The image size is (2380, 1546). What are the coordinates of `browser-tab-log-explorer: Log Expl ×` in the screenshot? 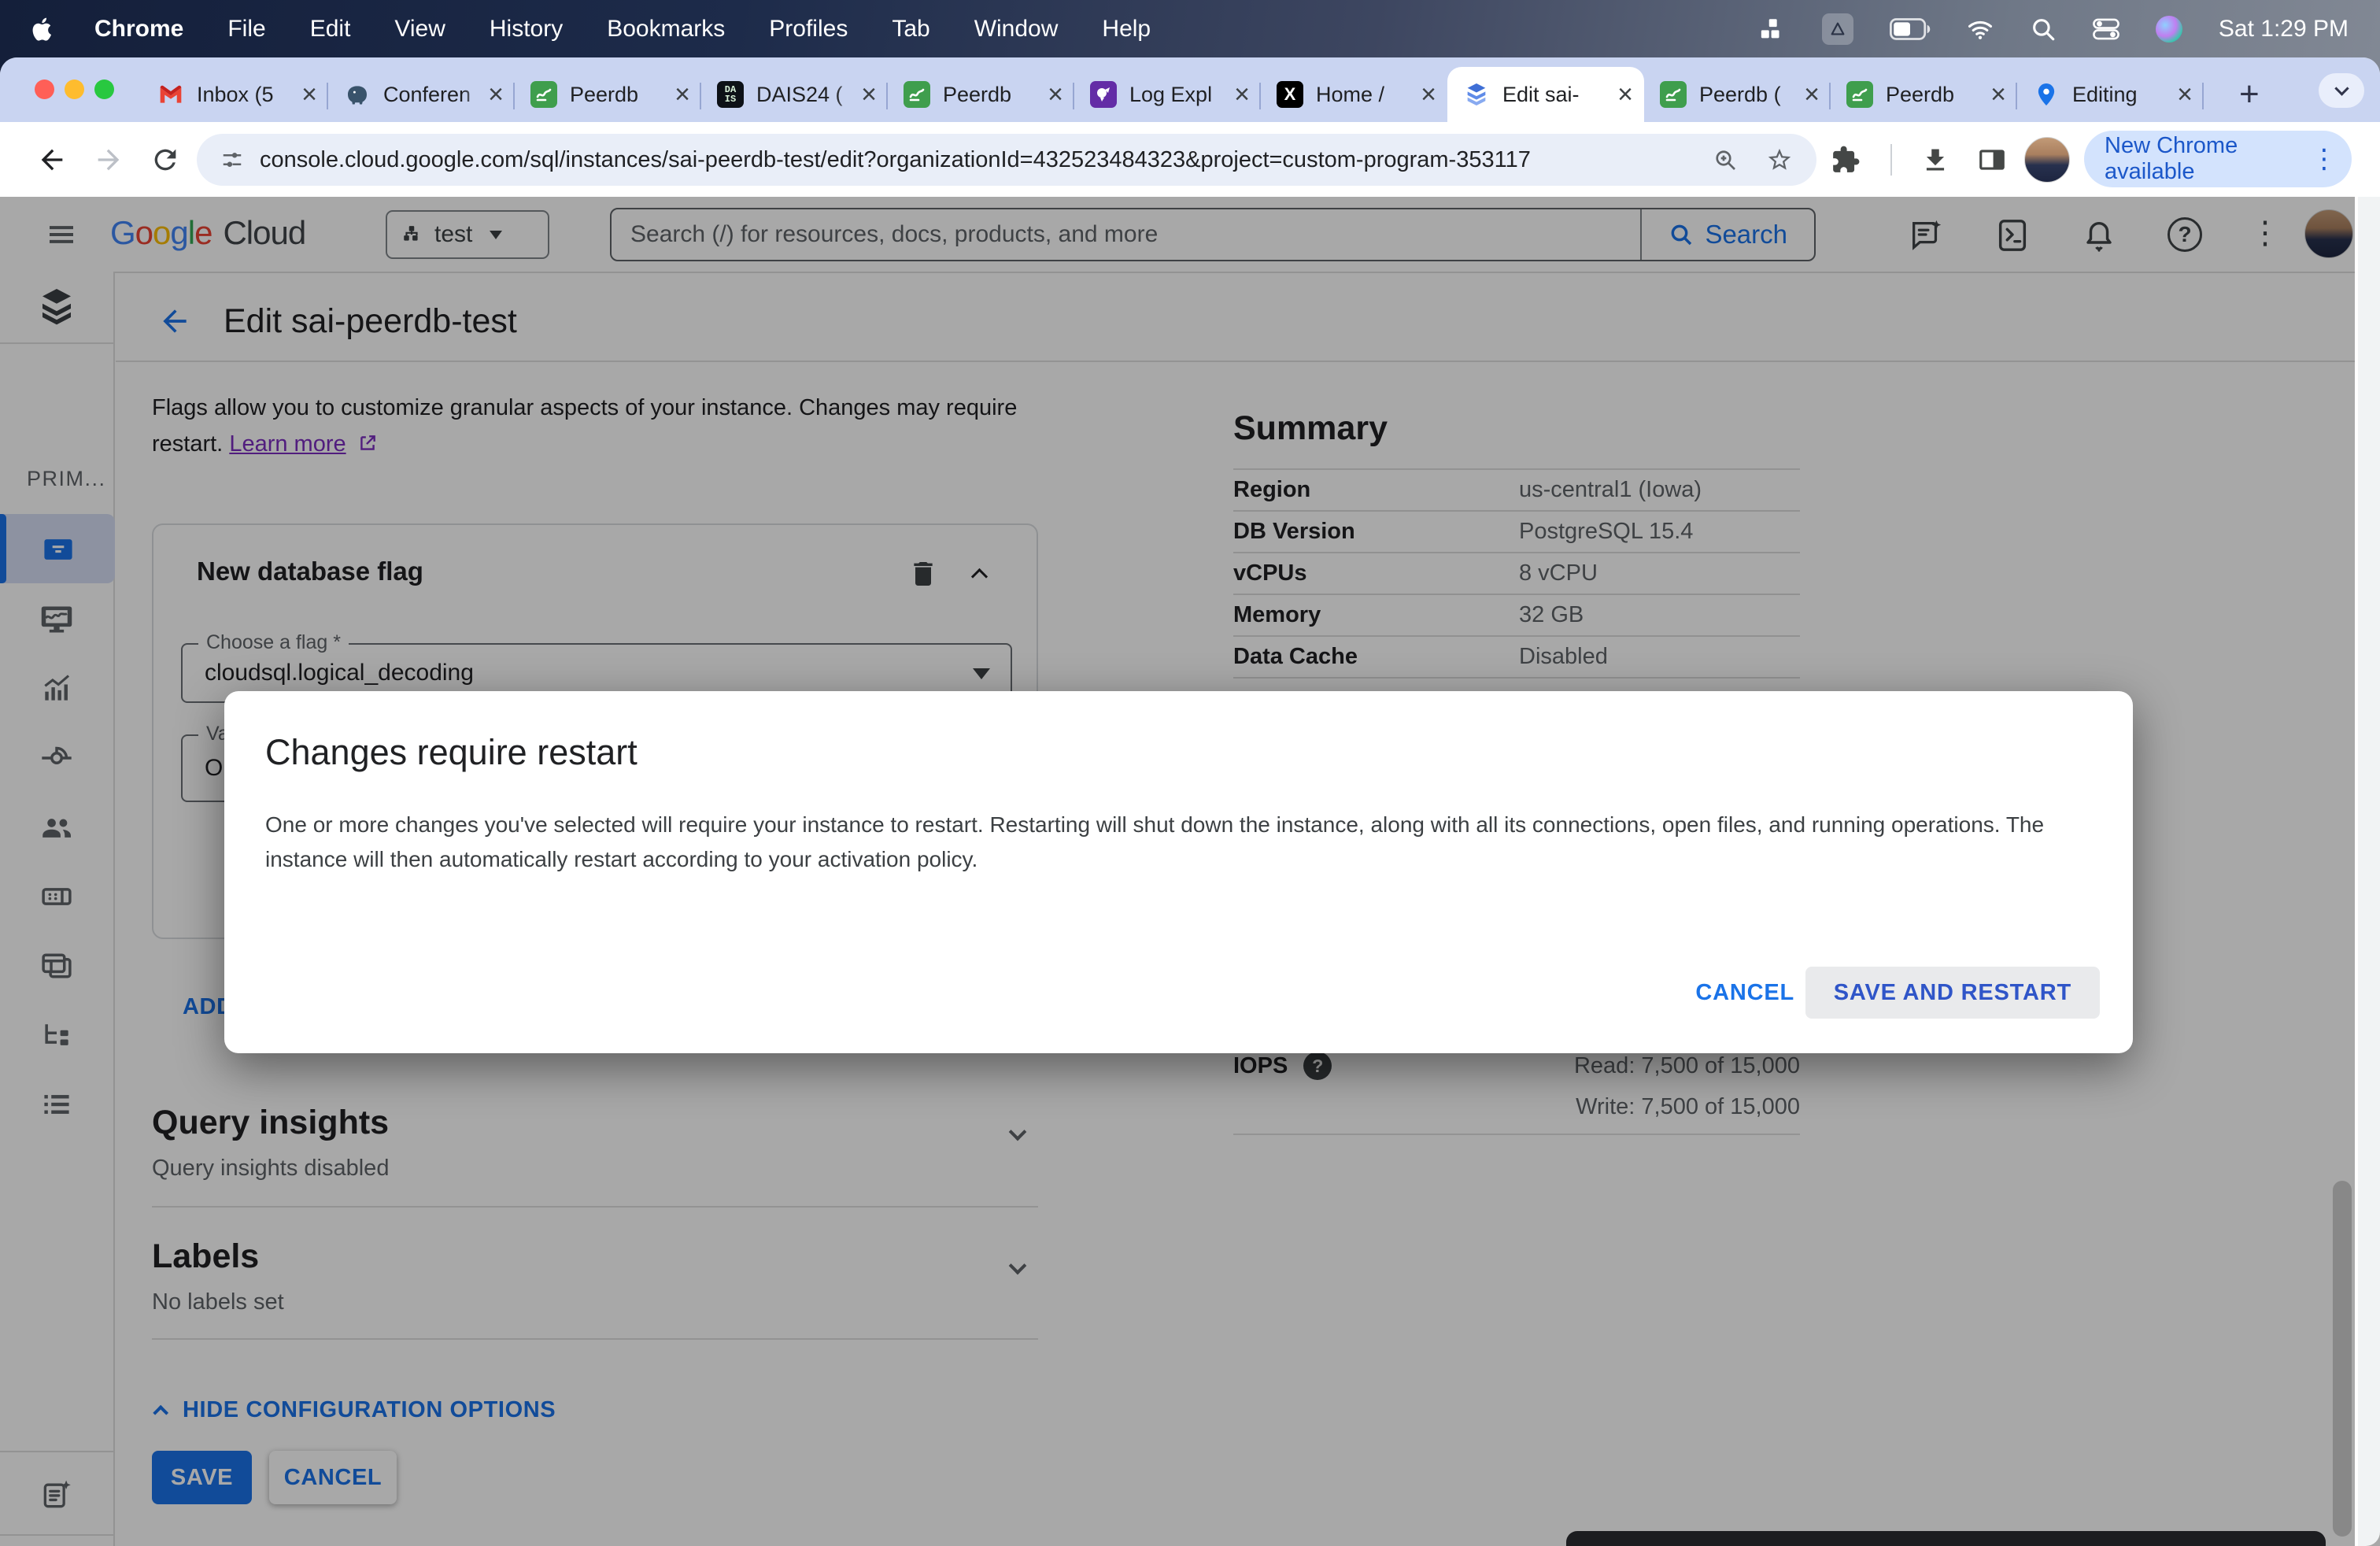 It's located at (1167, 89).